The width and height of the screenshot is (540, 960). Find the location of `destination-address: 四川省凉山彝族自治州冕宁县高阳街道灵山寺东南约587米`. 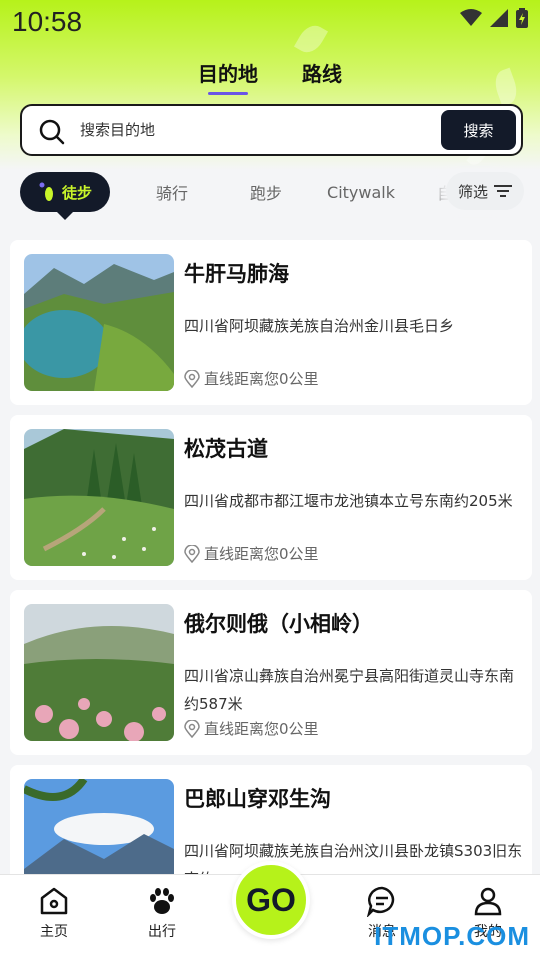

destination-address: 四川省凉山彝族自治州冕宁县高阳街道灵山寺东南约587米 is located at coordinates (349, 690).